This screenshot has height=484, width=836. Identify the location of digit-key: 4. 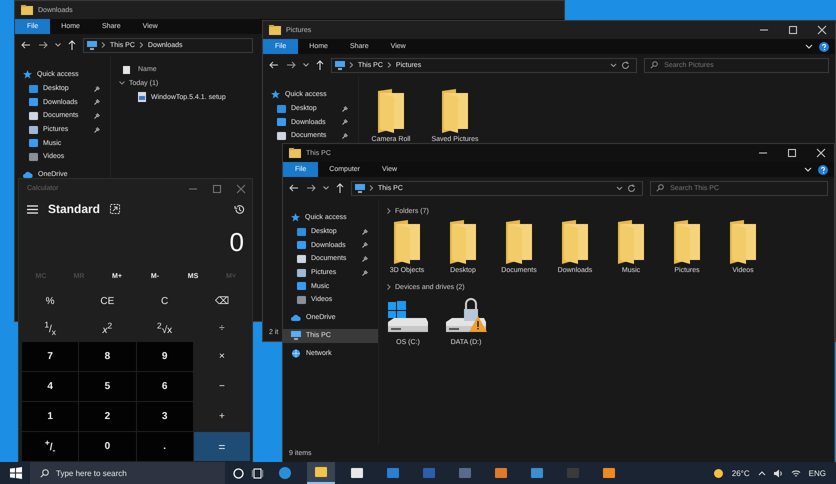
(50, 386).